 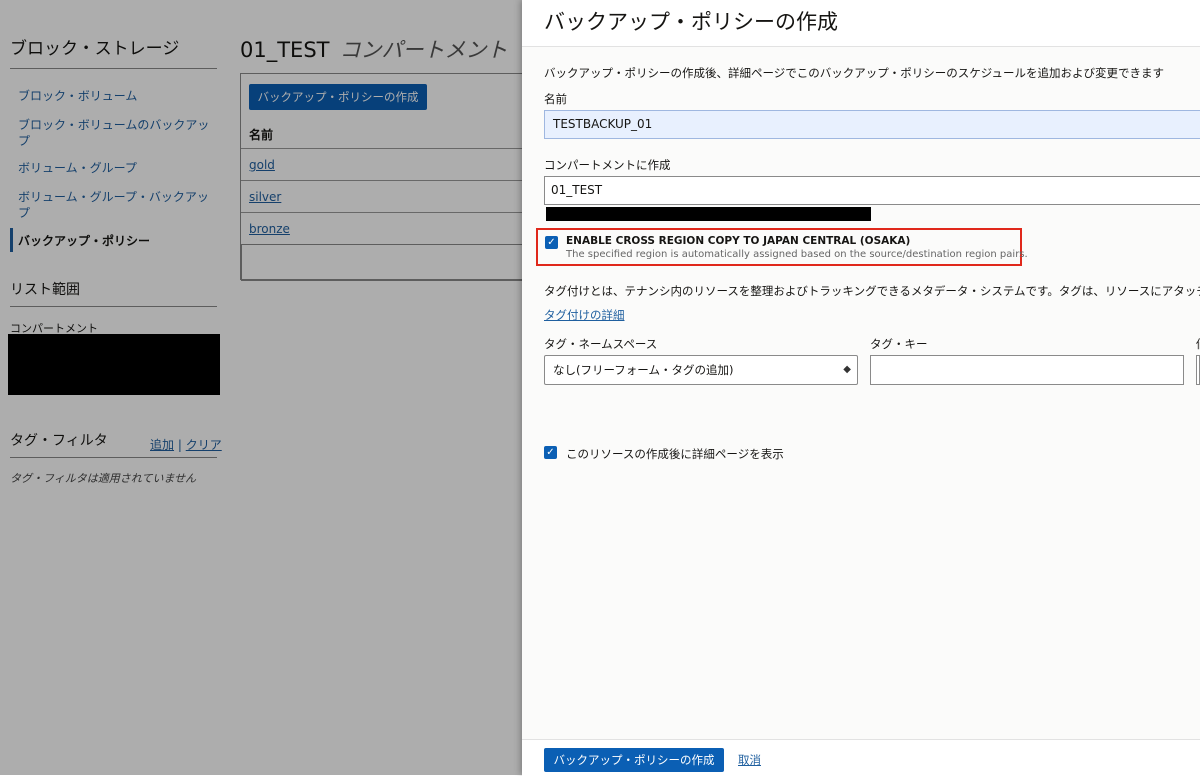 I want to click on submit-create-button: バックアップ・ポリシーの作成, so click(x=634, y=760).